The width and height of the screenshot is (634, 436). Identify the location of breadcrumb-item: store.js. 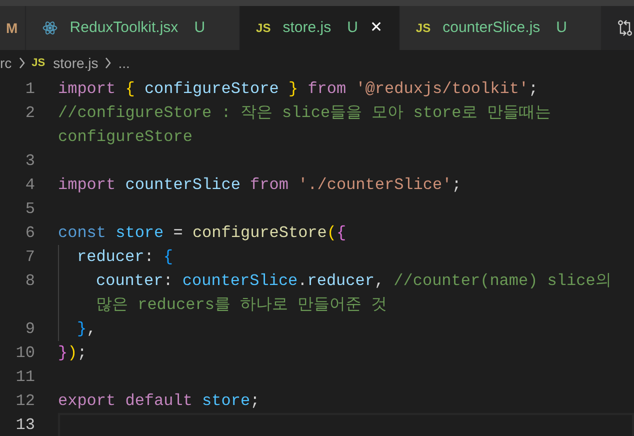
(75, 63).